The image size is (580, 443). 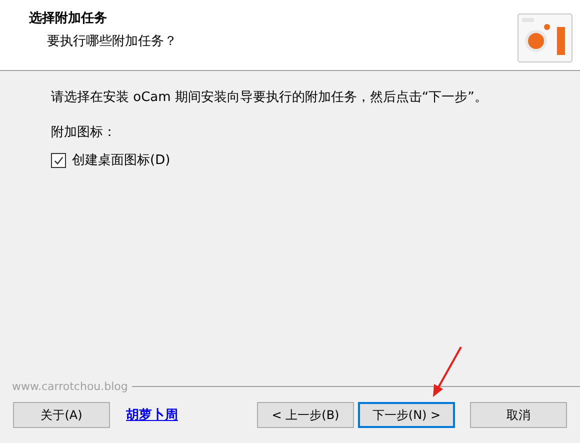 What do you see at coordinates (61, 415) in the screenshot?
I see `about-button: 关于(A)` at bounding box center [61, 415].